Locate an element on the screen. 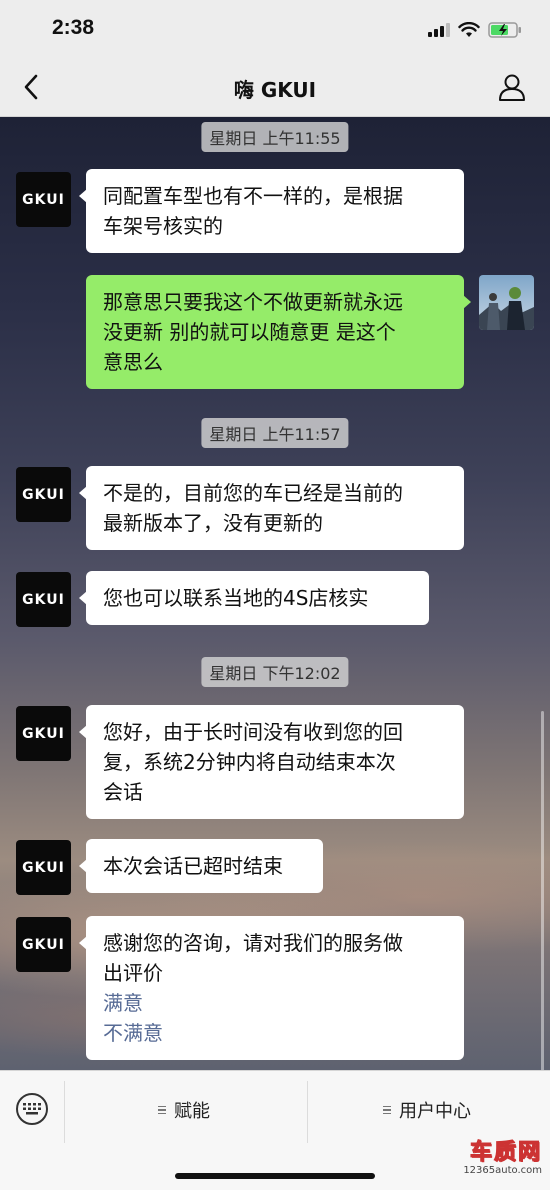  watermark-brand: 车质网 is located at coordinates (505, 1152).